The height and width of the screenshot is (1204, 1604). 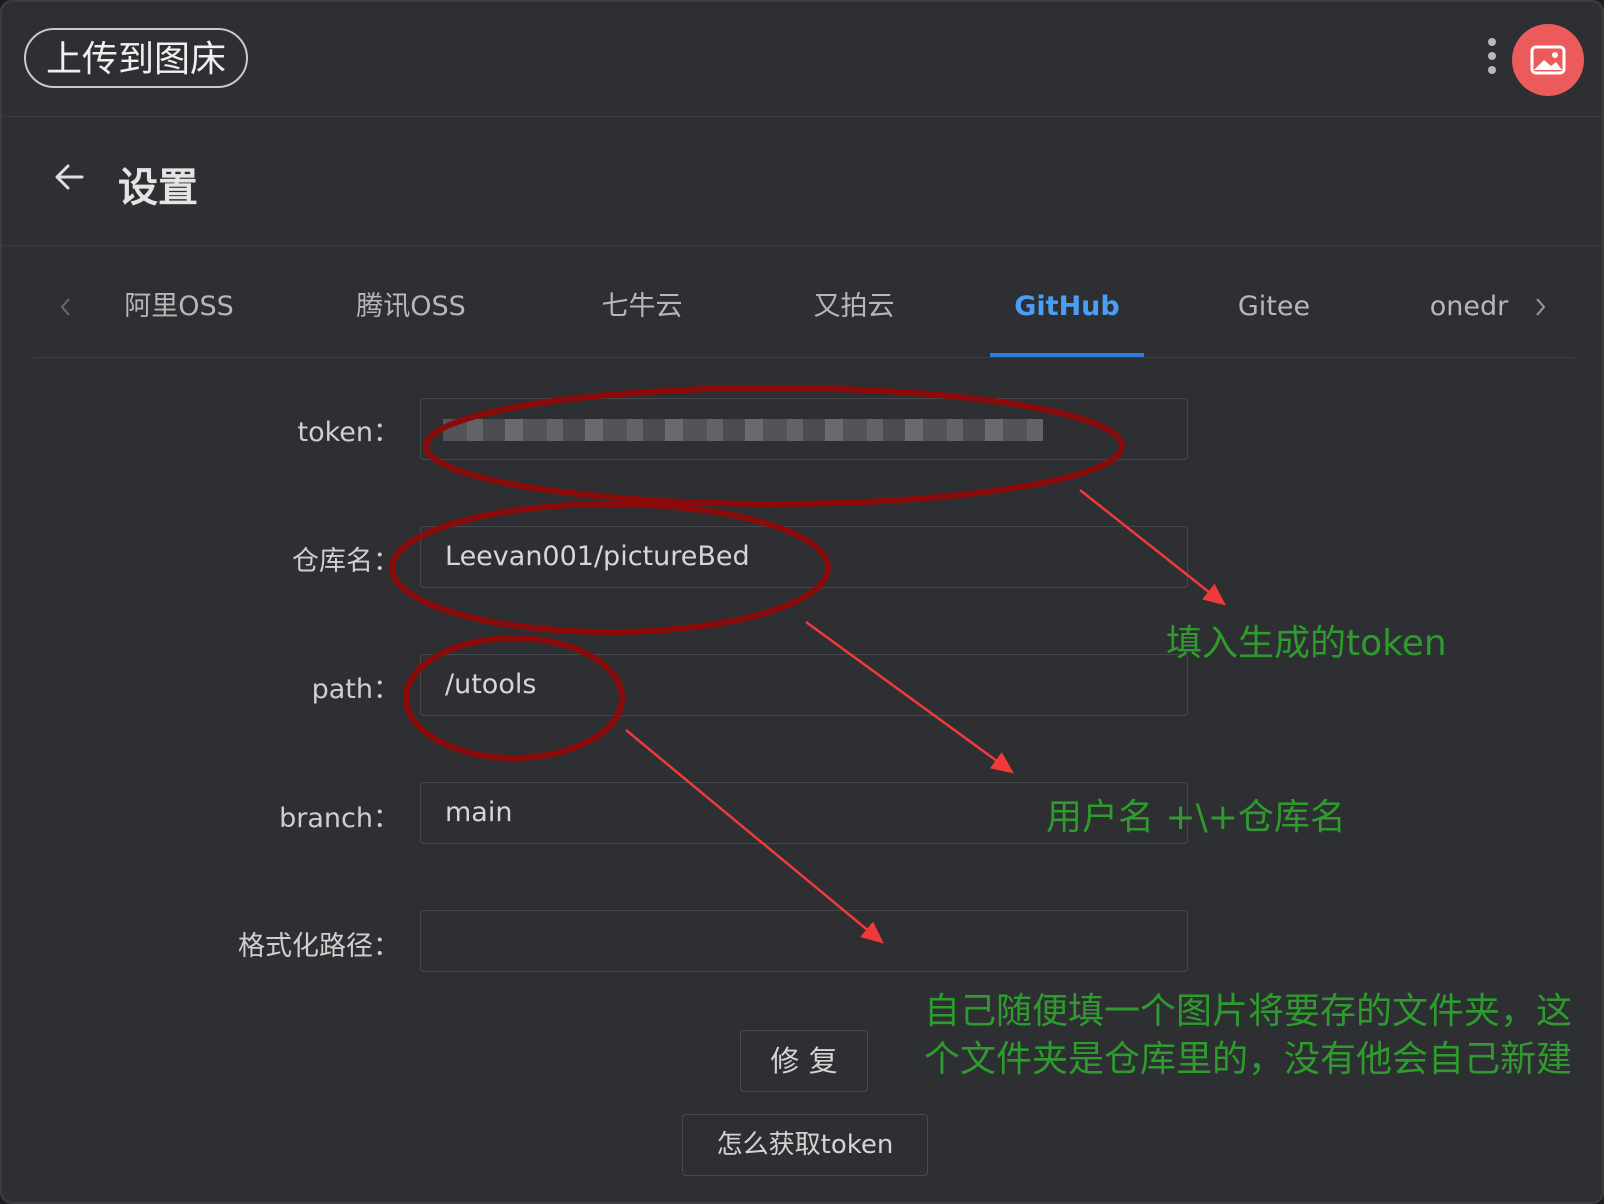 What do you see at coordinates (514, 698) in the screenshot?
I see `path-highlight-circle` at bounding box center [514, 698].